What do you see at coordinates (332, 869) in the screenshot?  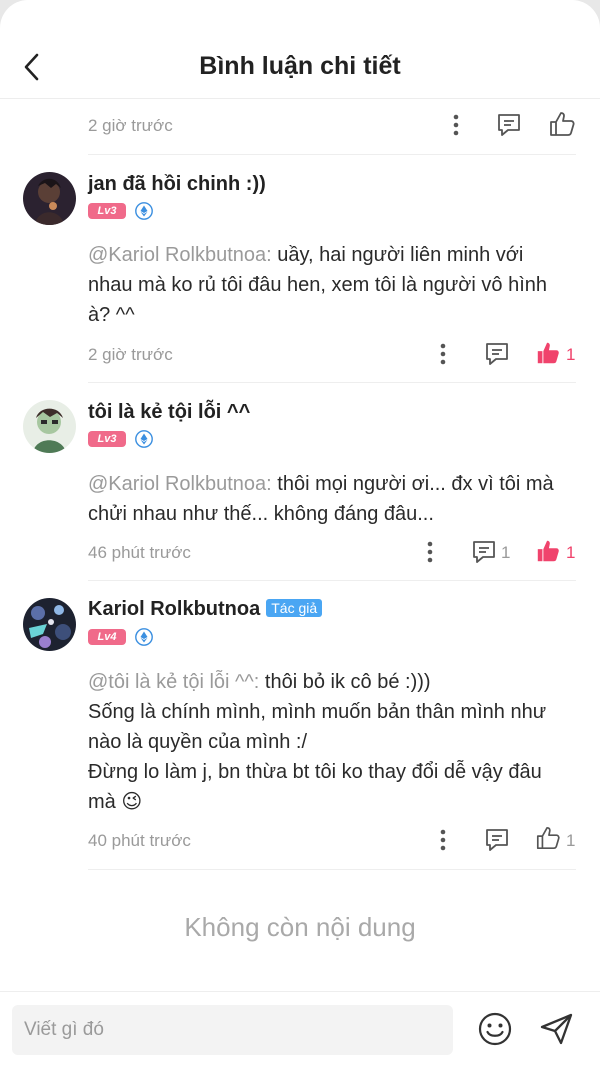 I see `divider` at bounding box center [332, 869].